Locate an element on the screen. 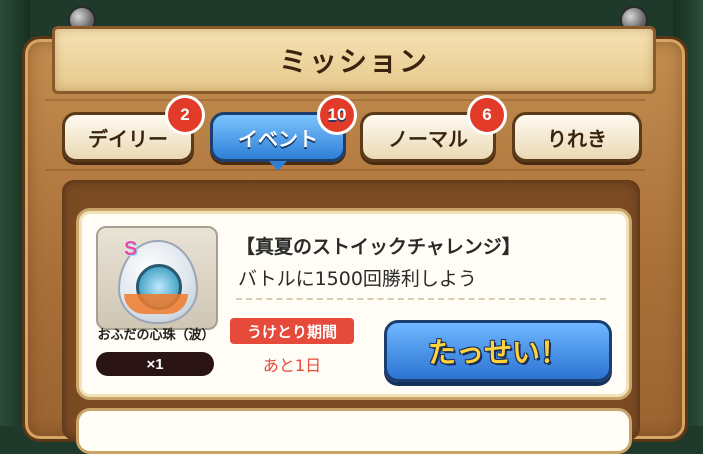 This screenshot has height=454, width=703. active-tab-pointer is located at coordinates (278, 166).